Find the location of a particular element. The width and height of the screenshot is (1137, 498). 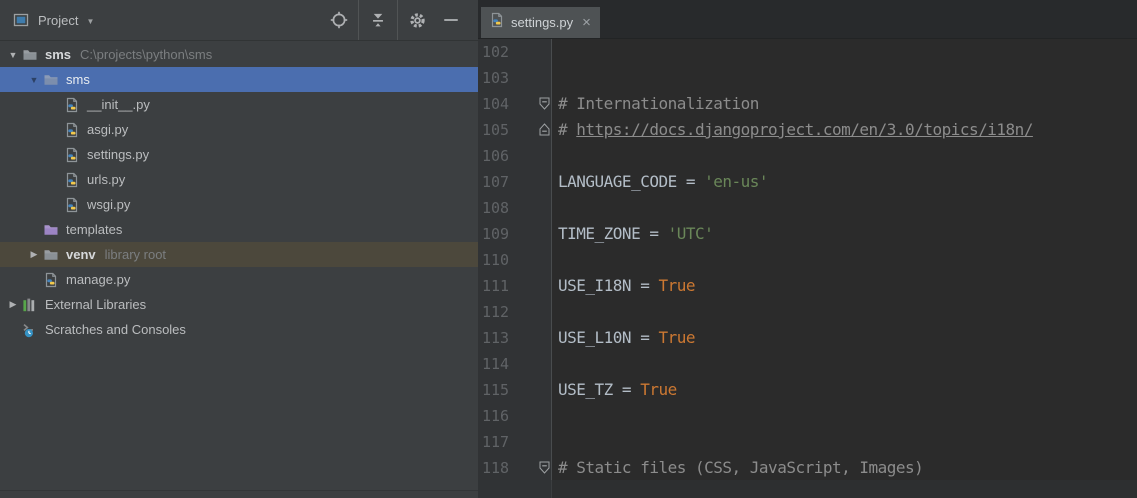

tab-label: settings.py is located at coordinates (542, 22).